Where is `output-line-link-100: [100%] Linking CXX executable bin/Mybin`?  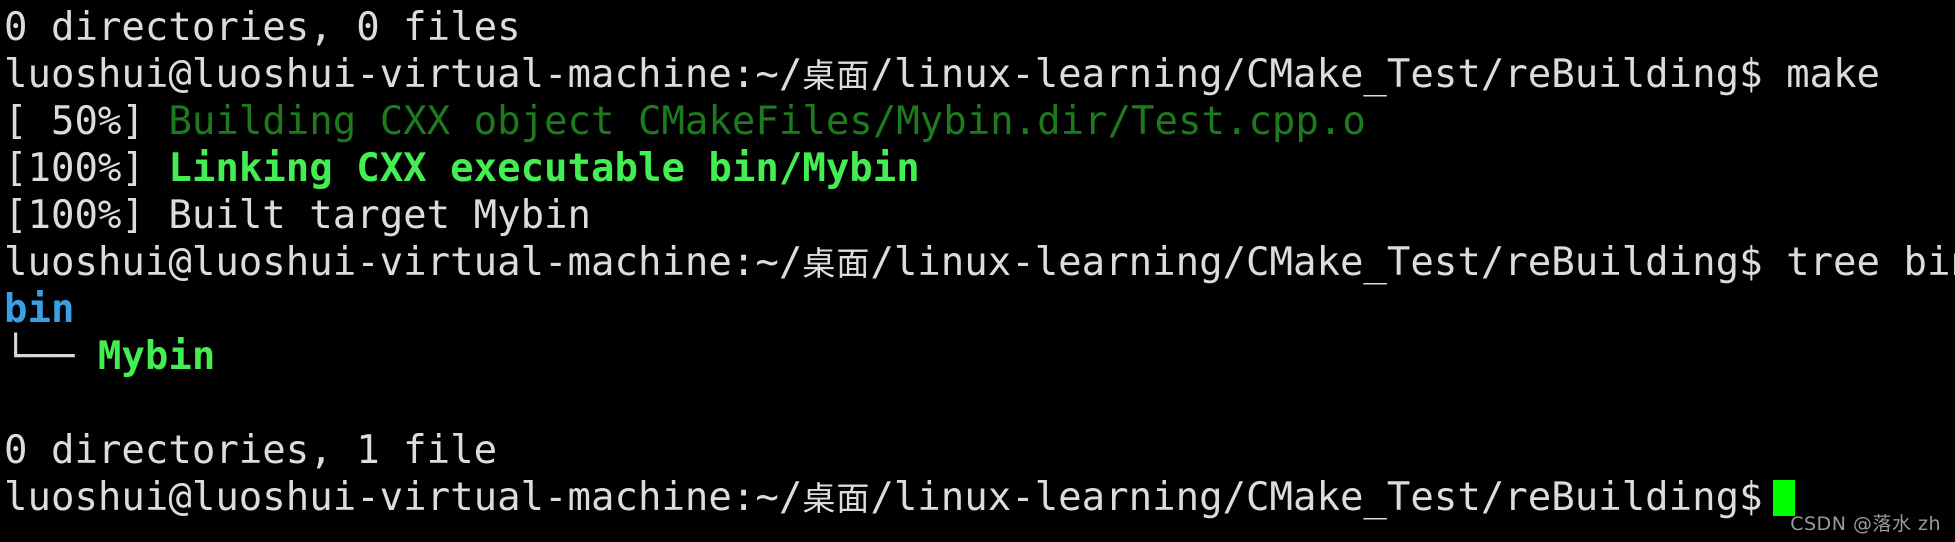 output-line-link-100: [100%] Linking CXX executable bin/Mybin is located at coordinates (979, 168).